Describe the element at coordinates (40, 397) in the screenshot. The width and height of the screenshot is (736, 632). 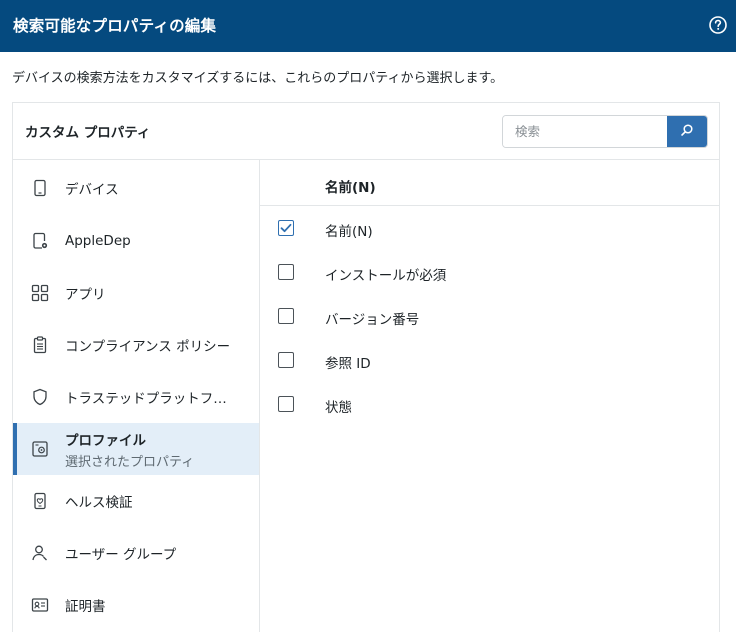
I see `shield-icon` at that location.